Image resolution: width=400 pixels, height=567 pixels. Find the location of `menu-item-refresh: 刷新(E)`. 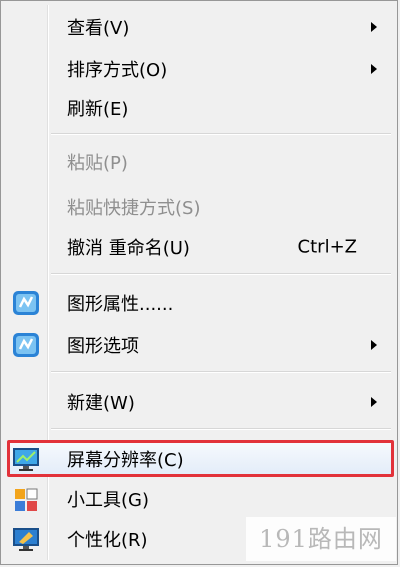

menu-item-refresh: 刷新(E) is located at coordinates (200, 108).